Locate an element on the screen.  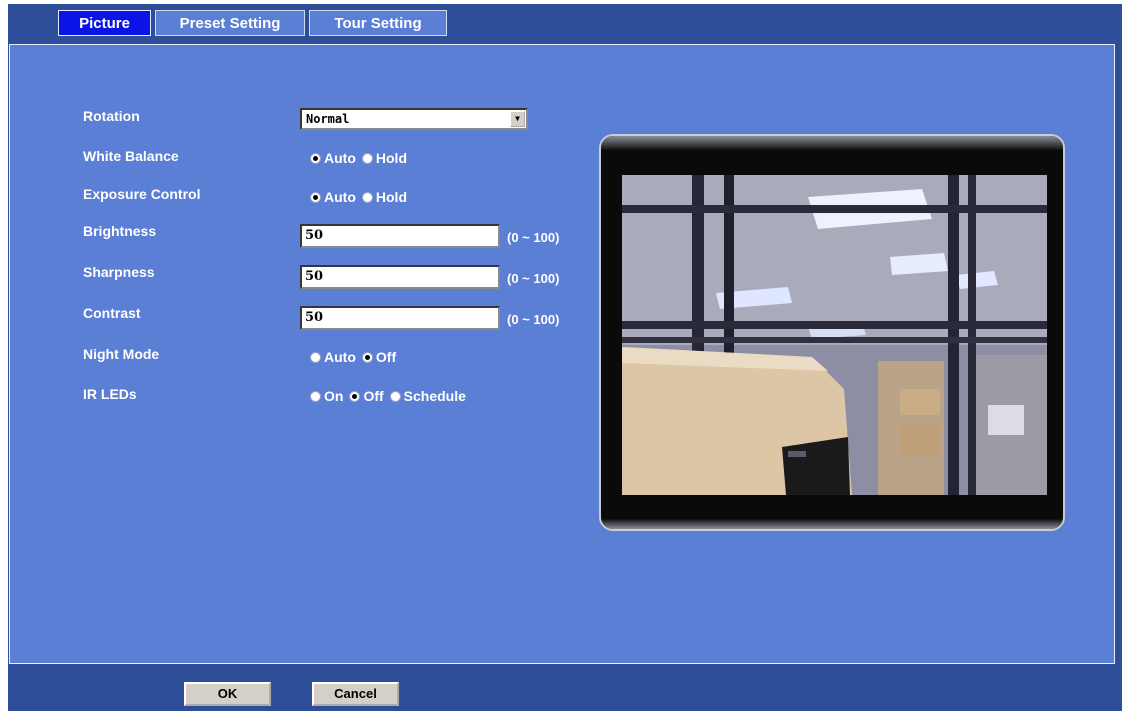
exposure-auto-radio: Auto is located at coordinates (333, 197).